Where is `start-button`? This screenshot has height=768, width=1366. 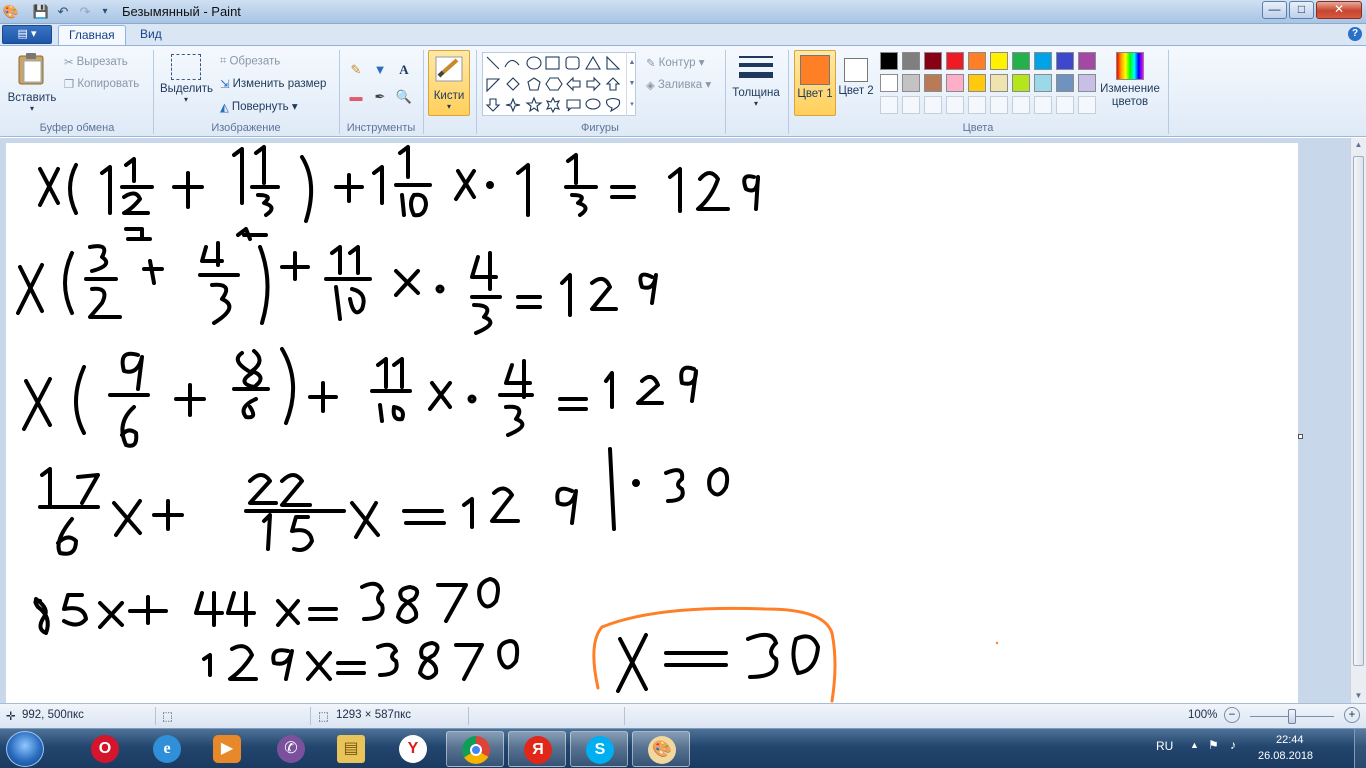 start-button is located at coordinates (25, 749).